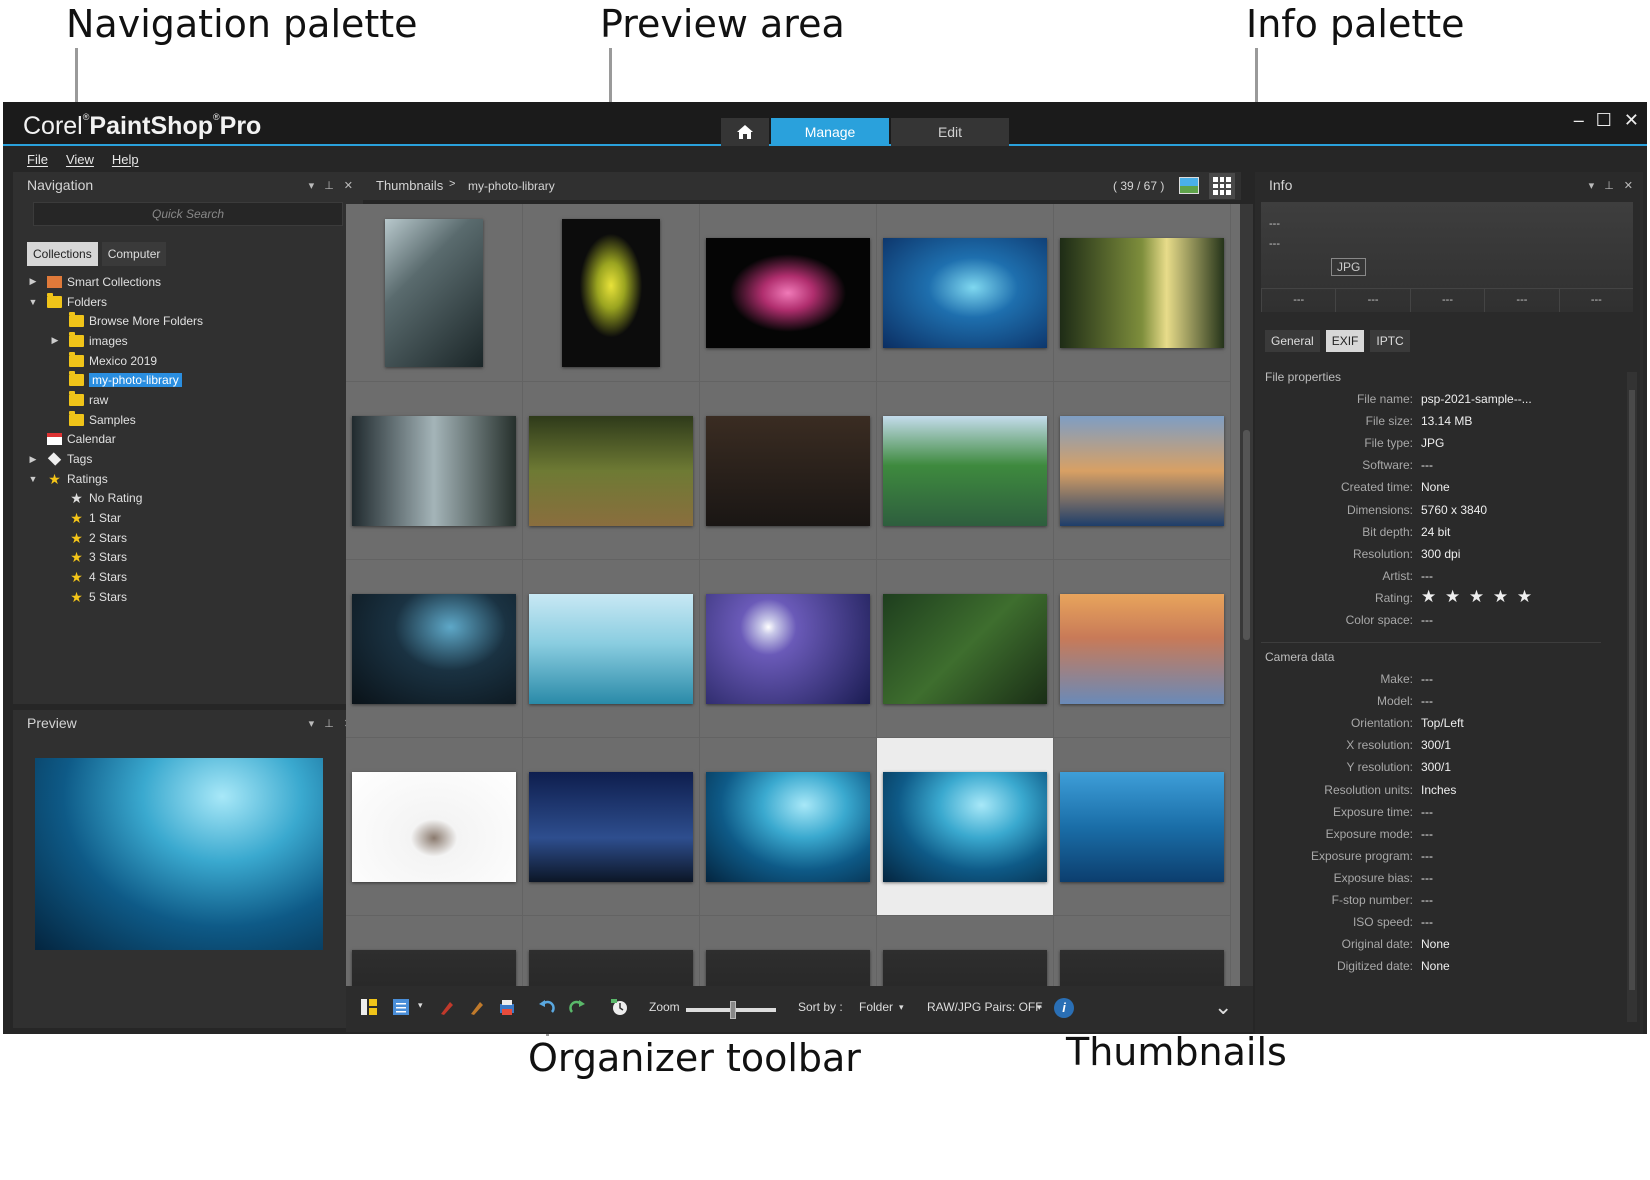  I want to click on thumbnail-cell-selected, so click(965, 827).